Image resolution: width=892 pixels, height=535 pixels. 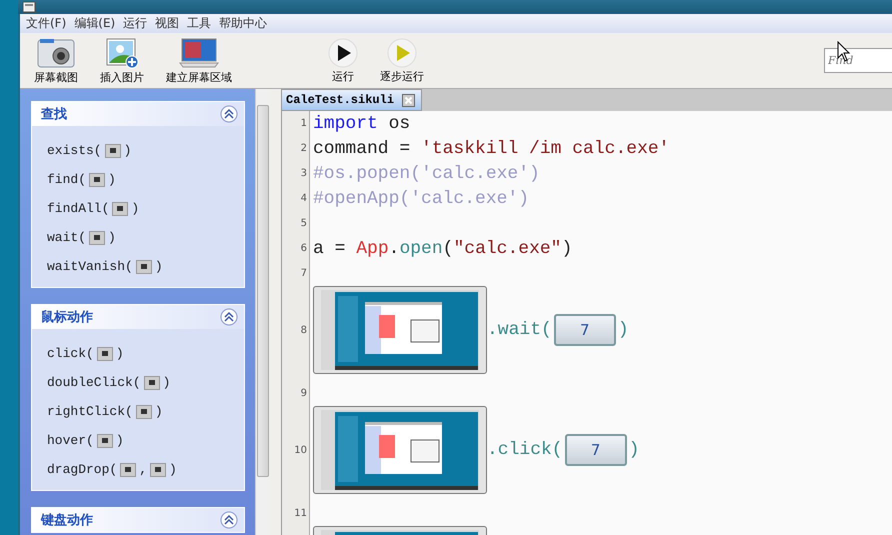 What do you see at coordinates (70, 353) in the screenshot?
I see `function-label: click(` at bounding box center [70, 353].